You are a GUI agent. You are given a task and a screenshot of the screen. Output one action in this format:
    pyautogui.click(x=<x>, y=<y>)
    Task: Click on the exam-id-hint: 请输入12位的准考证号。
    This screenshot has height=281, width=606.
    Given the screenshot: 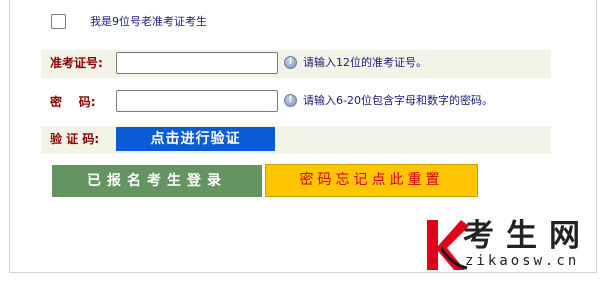 What is the action you would take?
    pyautogui.click(x=365, y=62)
    